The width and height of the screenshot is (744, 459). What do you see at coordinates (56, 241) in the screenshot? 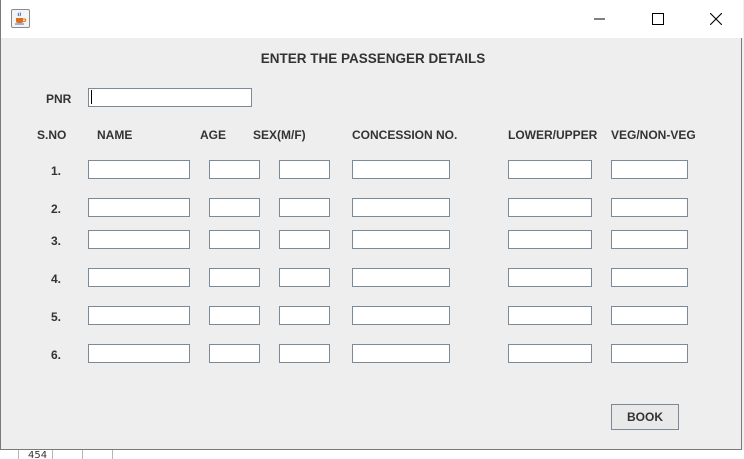
I see `row-number: 3.` at bounding box center [56, 241].